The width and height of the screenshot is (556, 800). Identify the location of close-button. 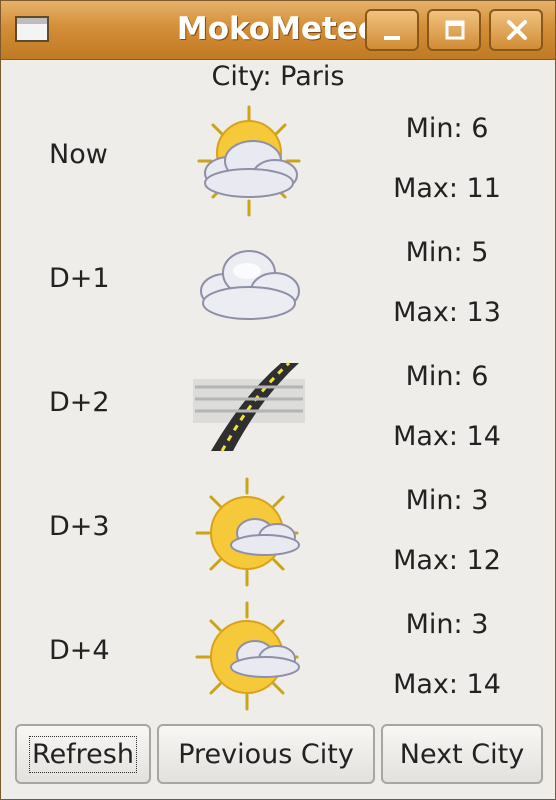
(516, 30).